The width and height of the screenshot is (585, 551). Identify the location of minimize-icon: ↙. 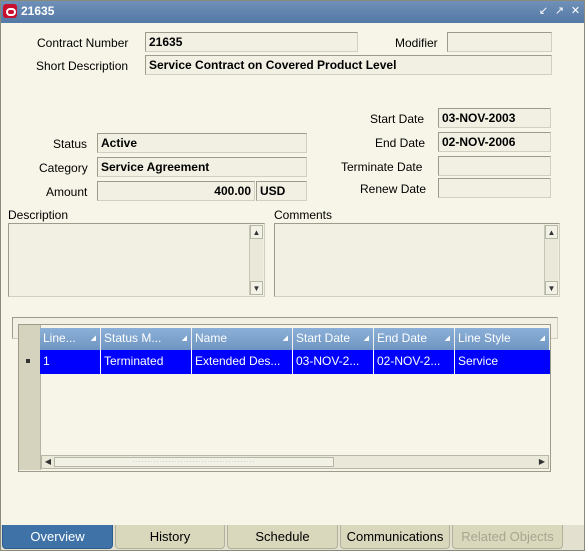
(543, 11).